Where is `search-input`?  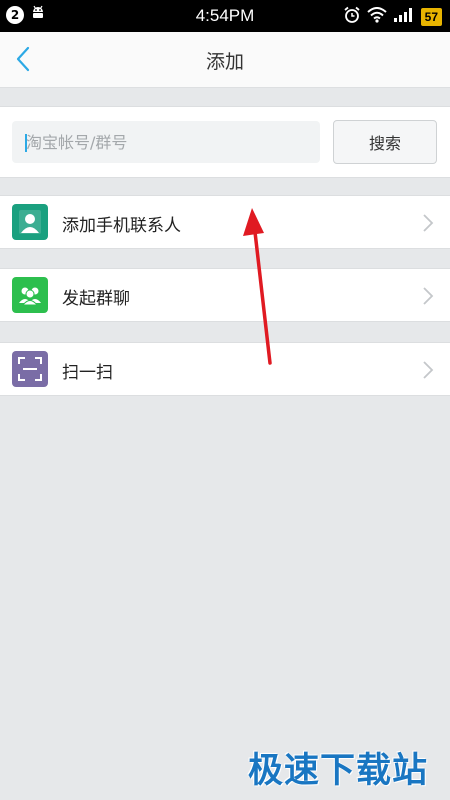
search-input is located at coordinates (166, 142).